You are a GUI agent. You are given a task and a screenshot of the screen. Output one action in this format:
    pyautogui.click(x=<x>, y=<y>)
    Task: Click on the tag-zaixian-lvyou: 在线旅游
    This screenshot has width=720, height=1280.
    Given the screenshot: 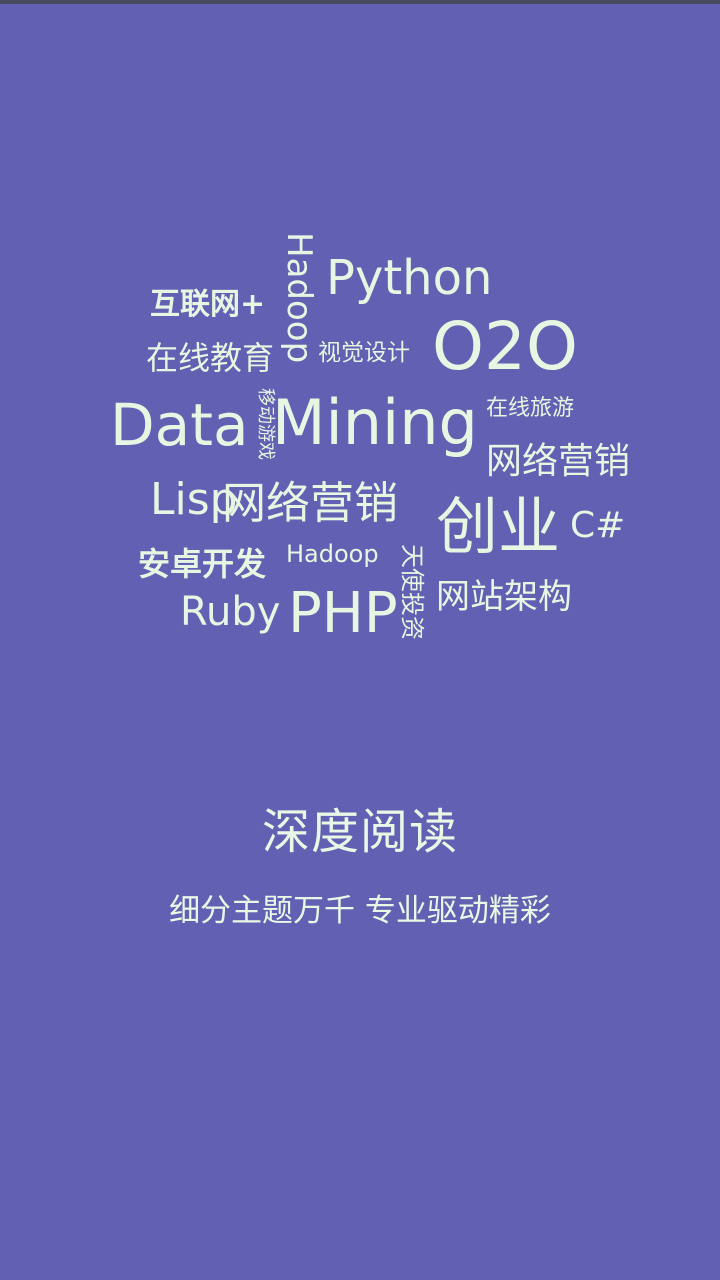 What is the action you would take?
    pyautogui.click(x=530, y=408)
    